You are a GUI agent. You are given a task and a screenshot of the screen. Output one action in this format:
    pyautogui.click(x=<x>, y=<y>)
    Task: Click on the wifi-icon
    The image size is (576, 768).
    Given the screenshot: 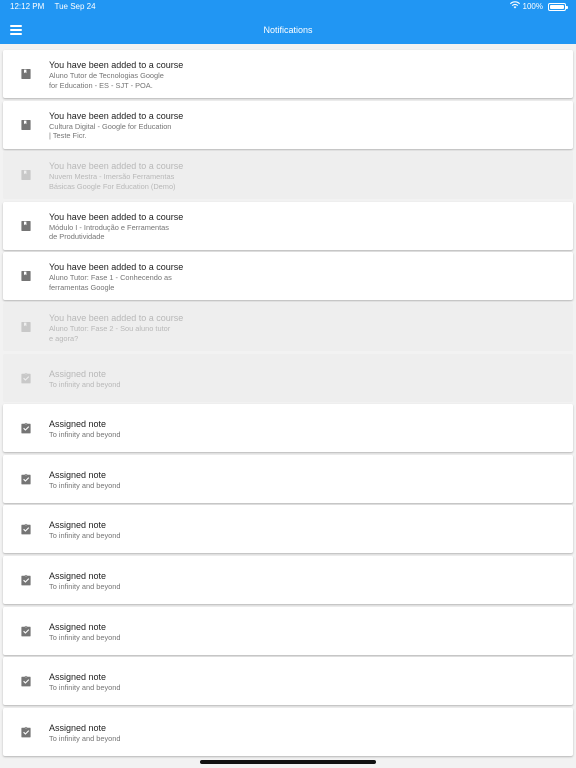 What is the action you would take?
    pyautogui.click(x=514, y=7)
    